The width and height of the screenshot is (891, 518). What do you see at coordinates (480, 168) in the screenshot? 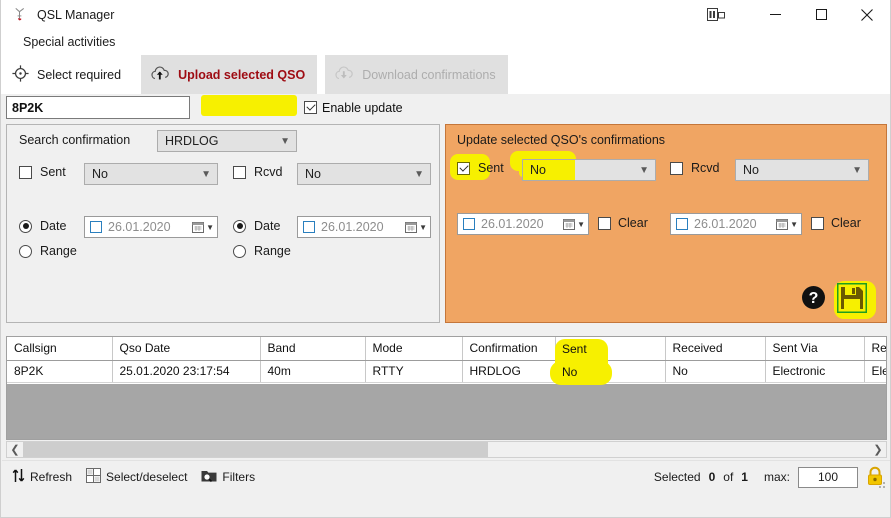
I see `update-sent-group: Sent` at bounding box center [480, 168].